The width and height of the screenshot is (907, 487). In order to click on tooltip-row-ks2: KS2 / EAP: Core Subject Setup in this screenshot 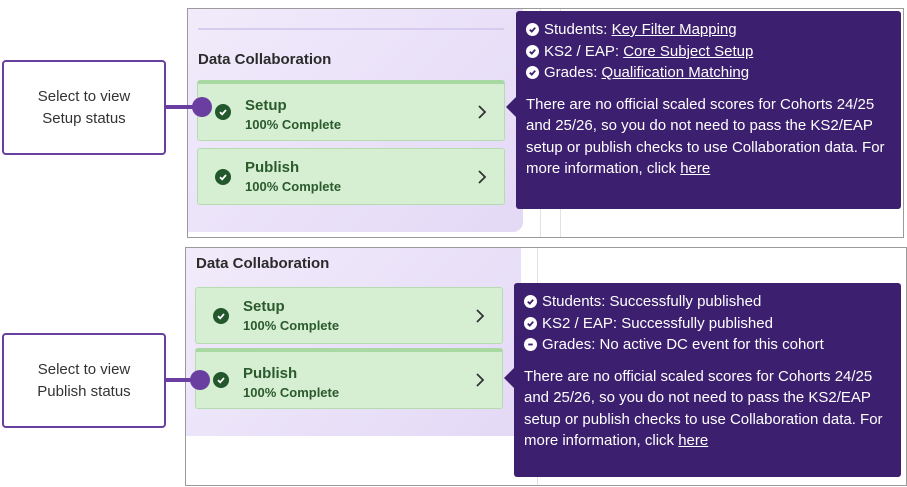, I will do `click(708, 52)`.